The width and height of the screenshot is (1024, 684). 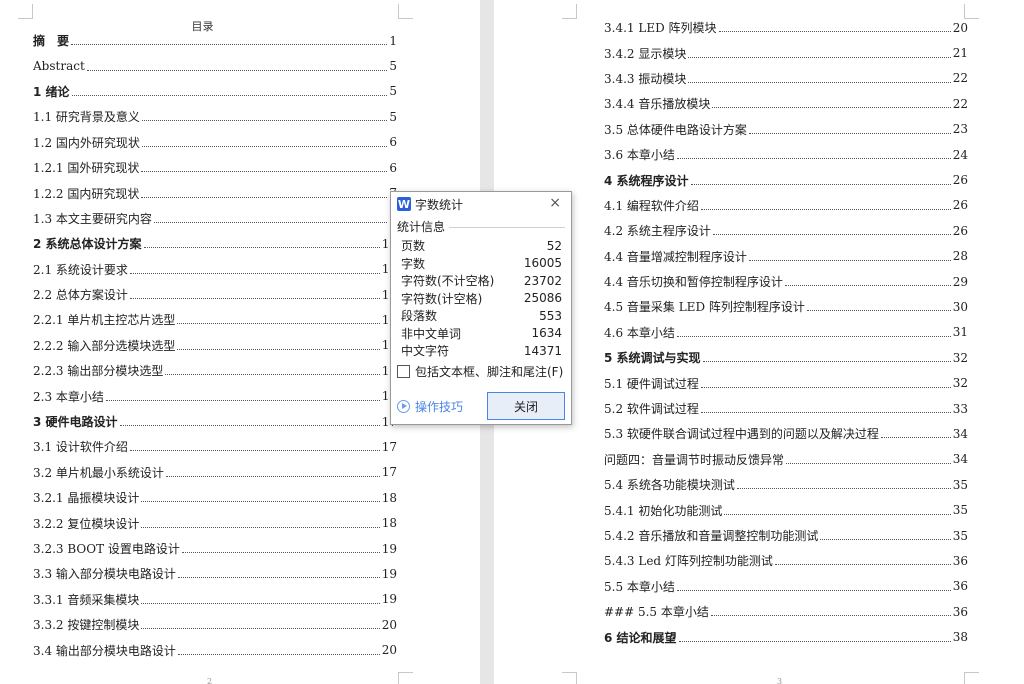 I want to click on toc-entry: 4.2 系统主程序设计 26, so click(x=786, y=230).